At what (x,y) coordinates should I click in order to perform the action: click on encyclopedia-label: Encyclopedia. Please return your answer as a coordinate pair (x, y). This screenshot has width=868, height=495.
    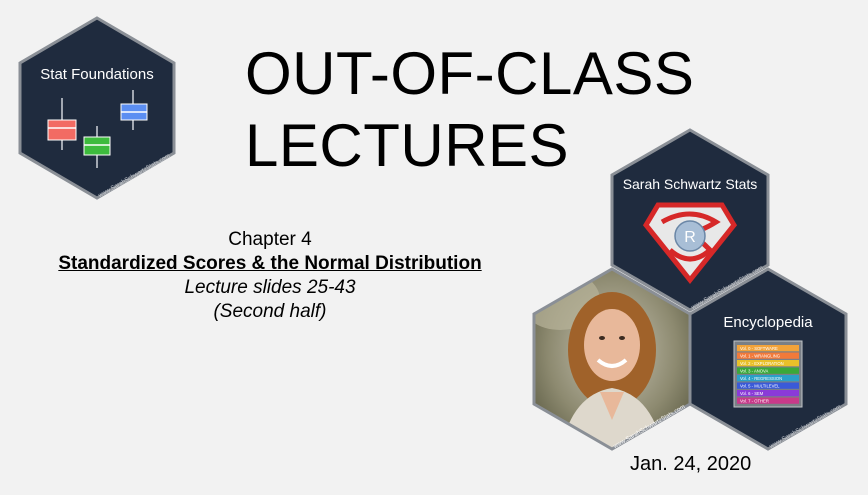
    Looking at the image, I should click on (768, 322).